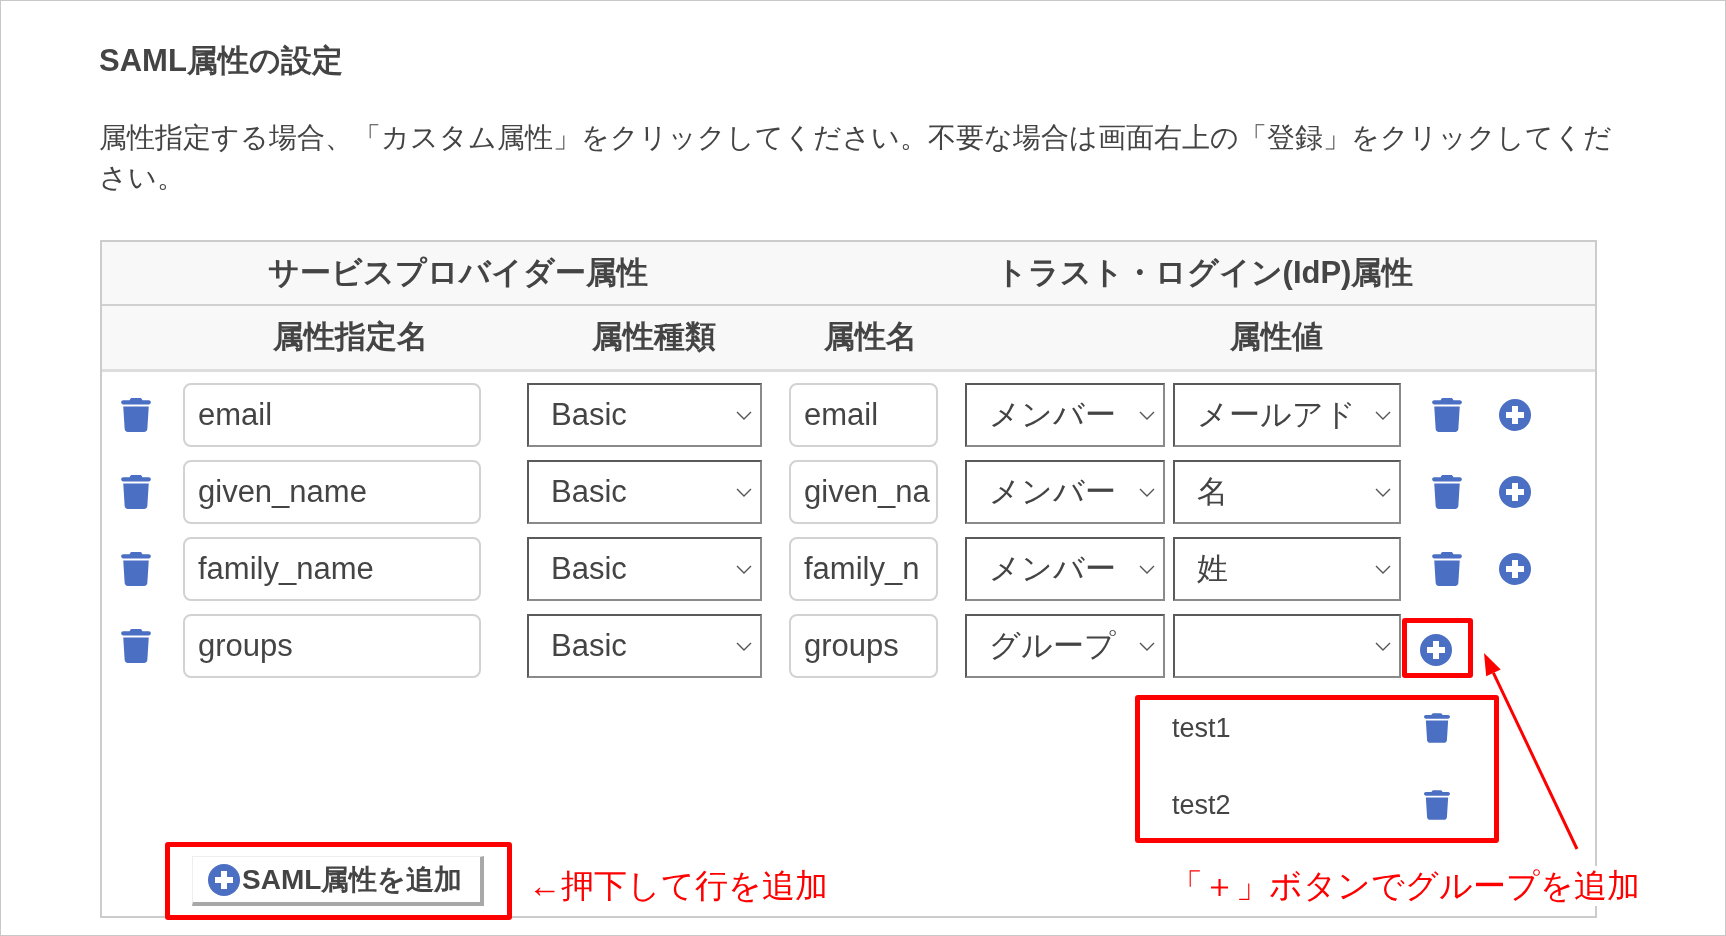 The height and width of the screenshot is (936, 1726). I want to click on group-name: test2, so click(1201, 805).